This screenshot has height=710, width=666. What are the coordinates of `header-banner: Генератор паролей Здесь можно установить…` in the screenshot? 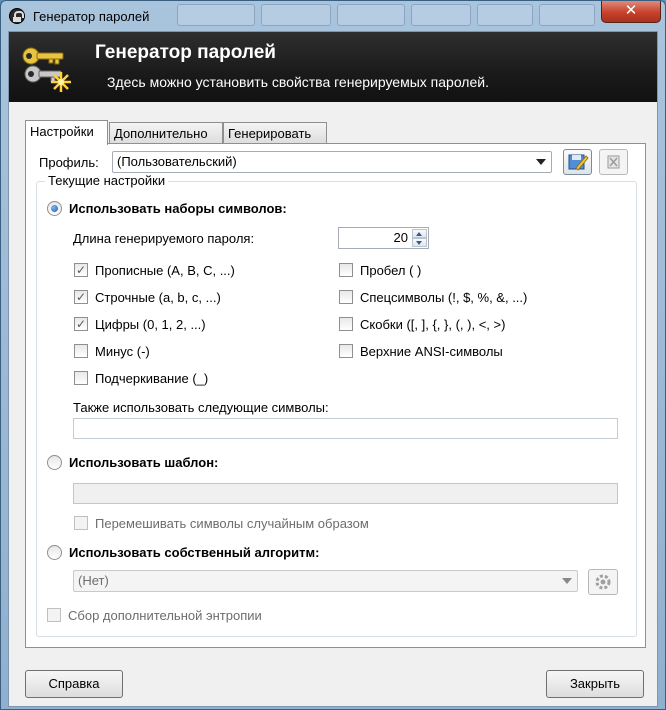 It's located at (333, 67).